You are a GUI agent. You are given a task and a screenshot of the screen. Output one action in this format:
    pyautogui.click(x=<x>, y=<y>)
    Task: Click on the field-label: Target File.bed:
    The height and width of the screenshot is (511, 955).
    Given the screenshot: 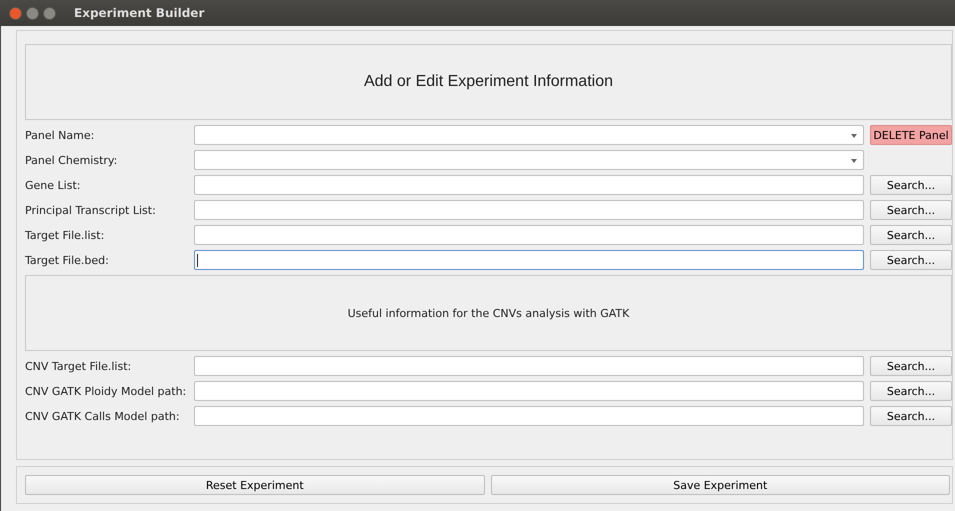 What is the action you would take?
    pyautogui.click(x=67, y=260)
    